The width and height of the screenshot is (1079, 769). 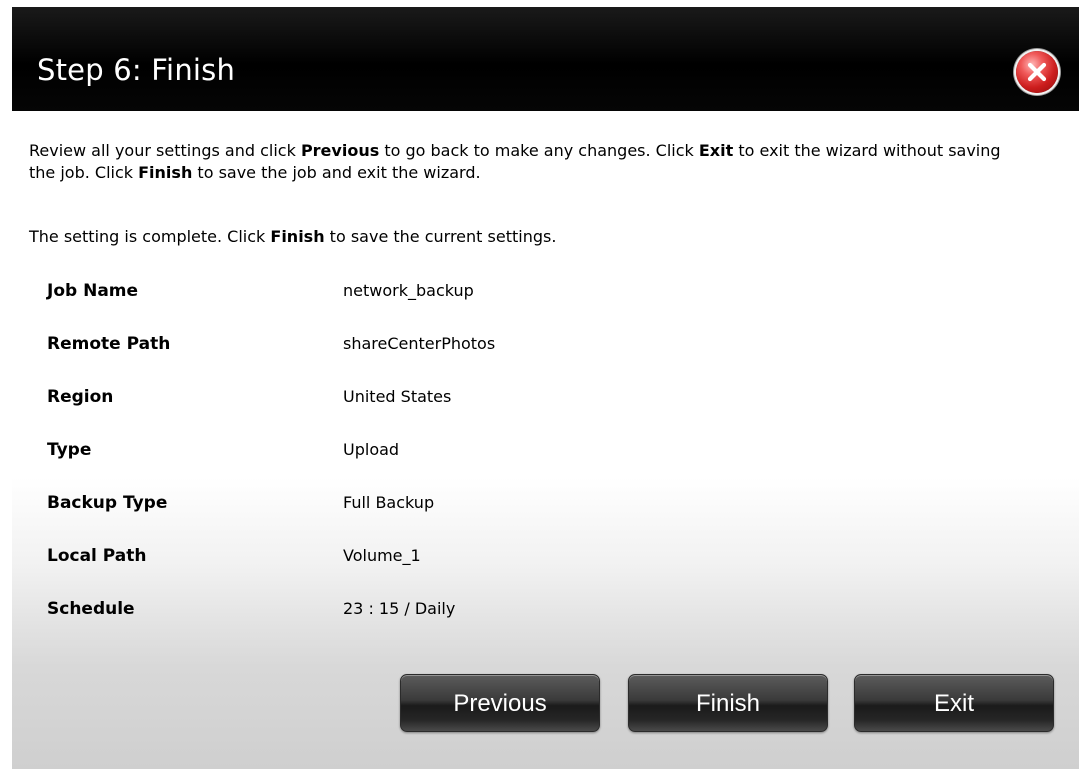 What do you see at coordinates (954, 703) in the screenshot?
I see `exit-button: Exit` at bounding box center [954, 703].